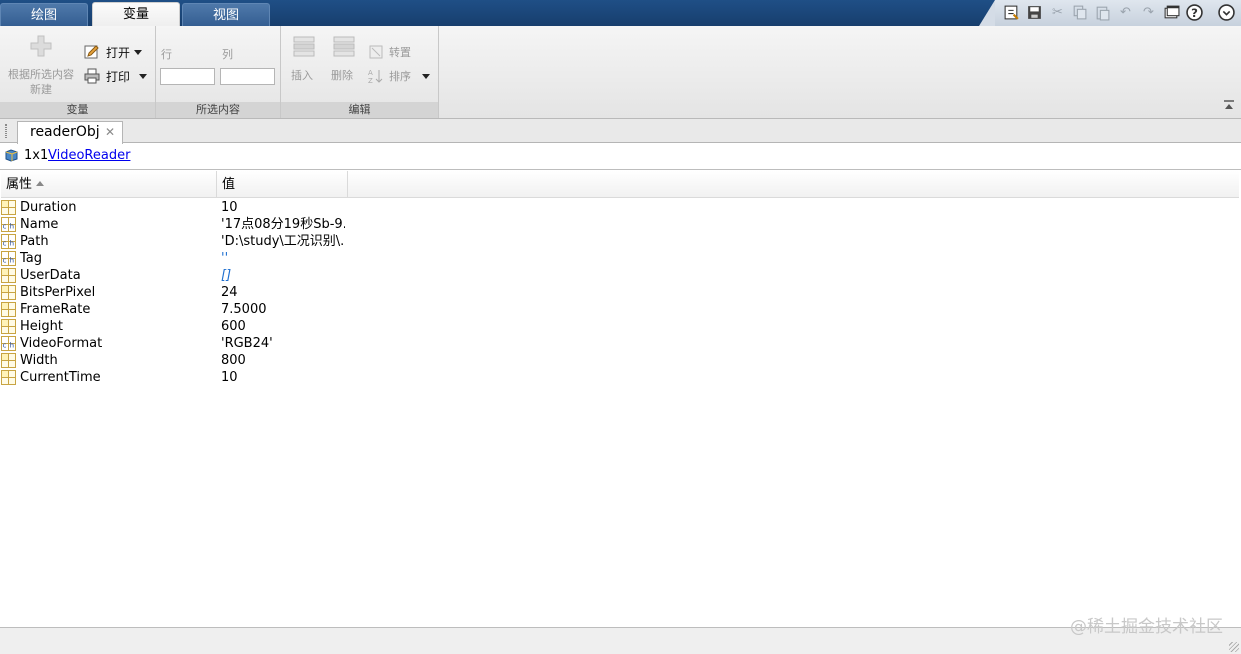 The width and height of the screenshot is (1241, 654). I want to click on printer-icon, so click(92, 76).